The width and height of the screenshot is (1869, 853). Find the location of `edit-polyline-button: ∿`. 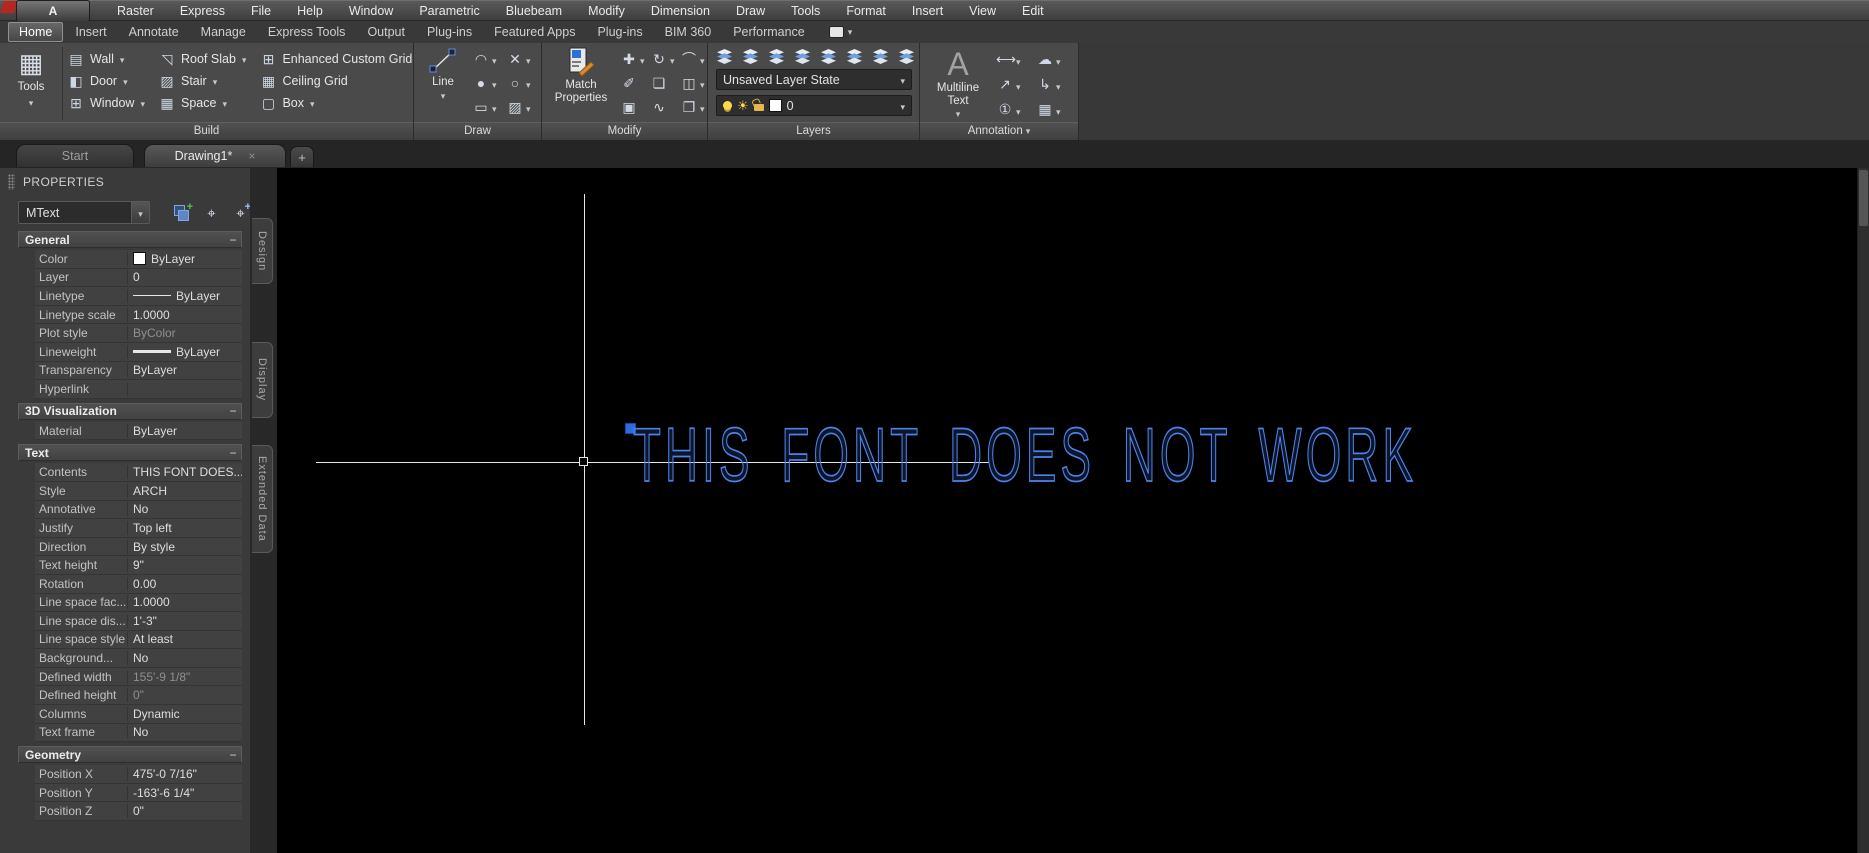

edit-polyline-button: ∿ is located at coordinates (665, 107).